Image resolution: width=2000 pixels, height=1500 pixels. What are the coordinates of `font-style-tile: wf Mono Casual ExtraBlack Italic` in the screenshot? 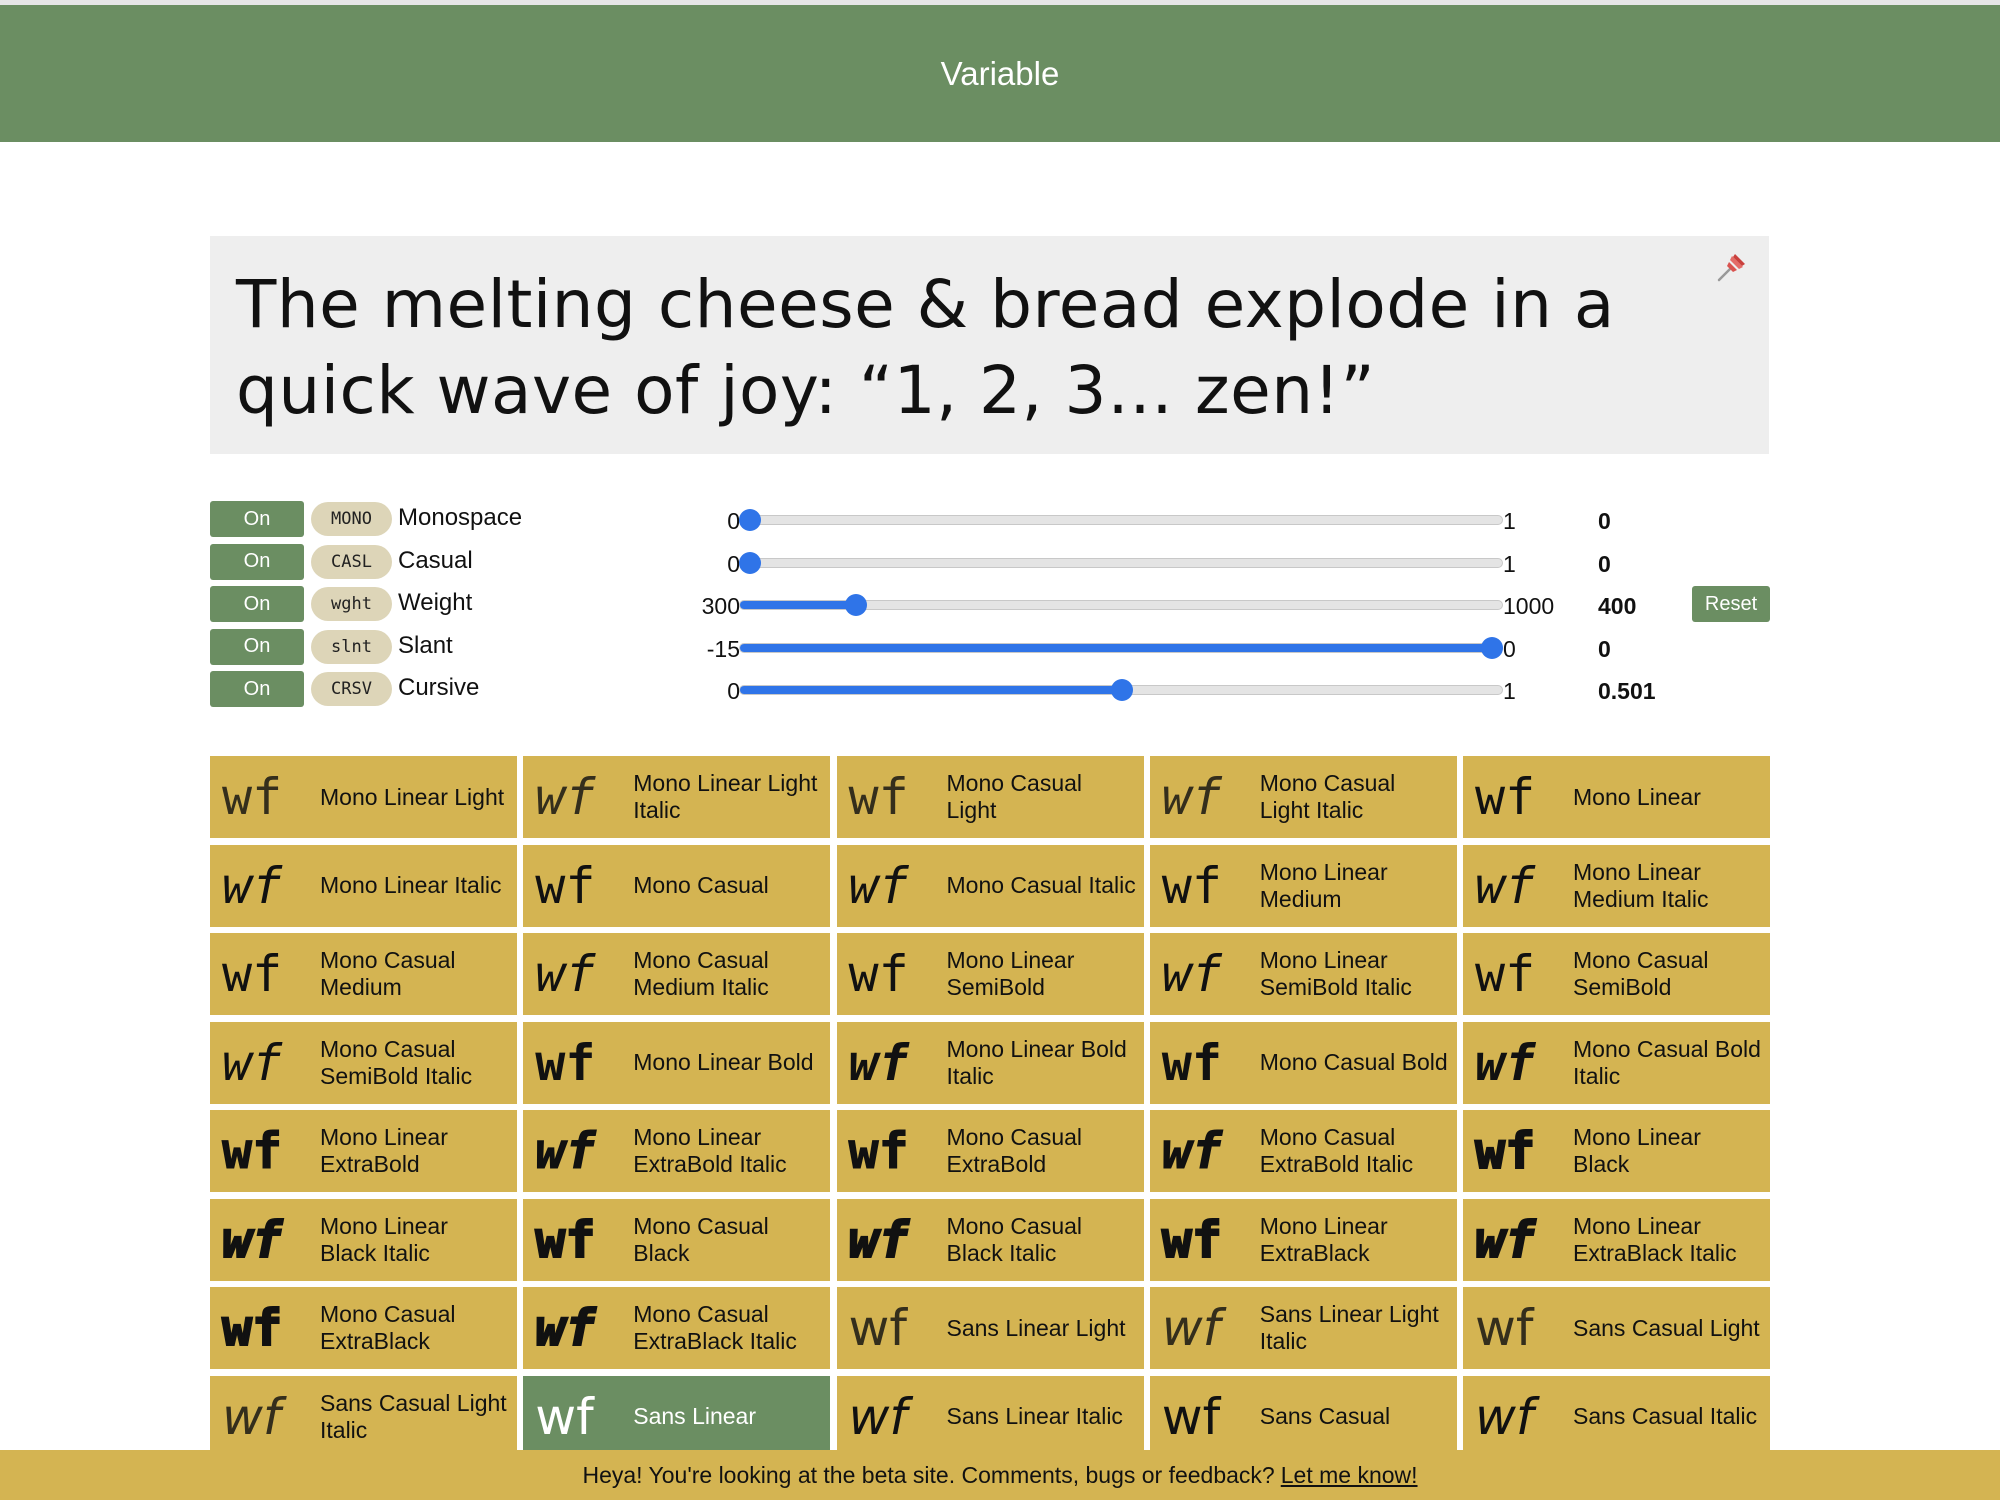 It's located at (677, 1328).